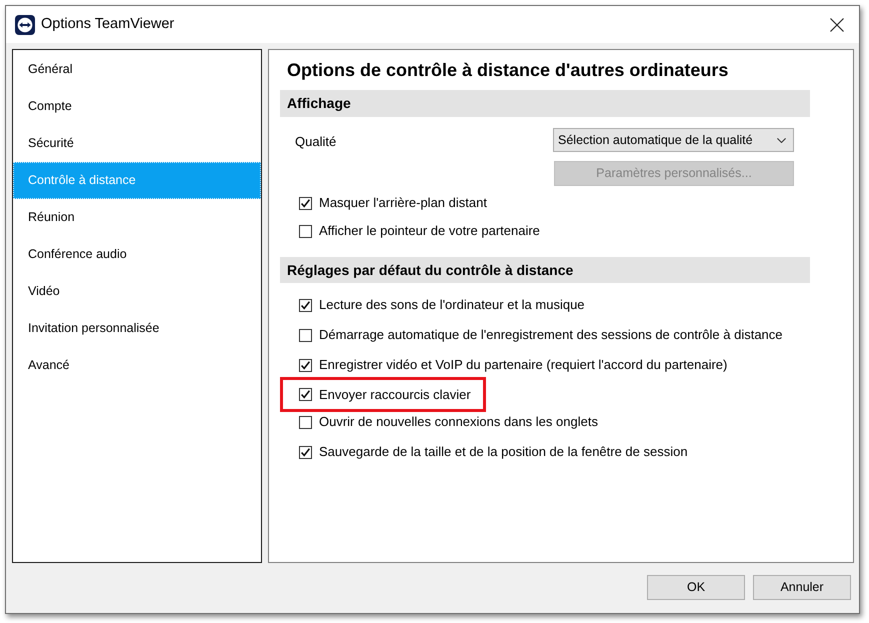 This screenshot has width=869, height=623. I want to click on close-icon, so click(837, 25).